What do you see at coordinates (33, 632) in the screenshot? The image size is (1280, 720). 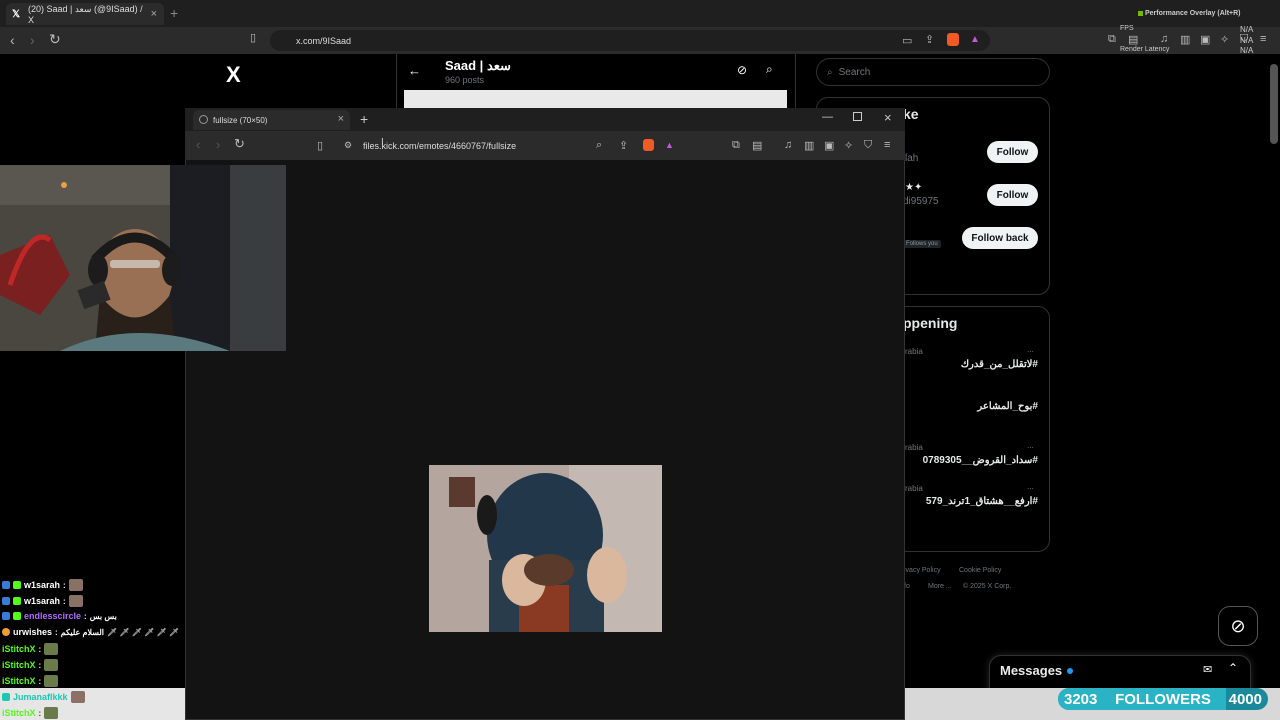 I see `chat-username: urwishes` at bounding box center [33, 632].